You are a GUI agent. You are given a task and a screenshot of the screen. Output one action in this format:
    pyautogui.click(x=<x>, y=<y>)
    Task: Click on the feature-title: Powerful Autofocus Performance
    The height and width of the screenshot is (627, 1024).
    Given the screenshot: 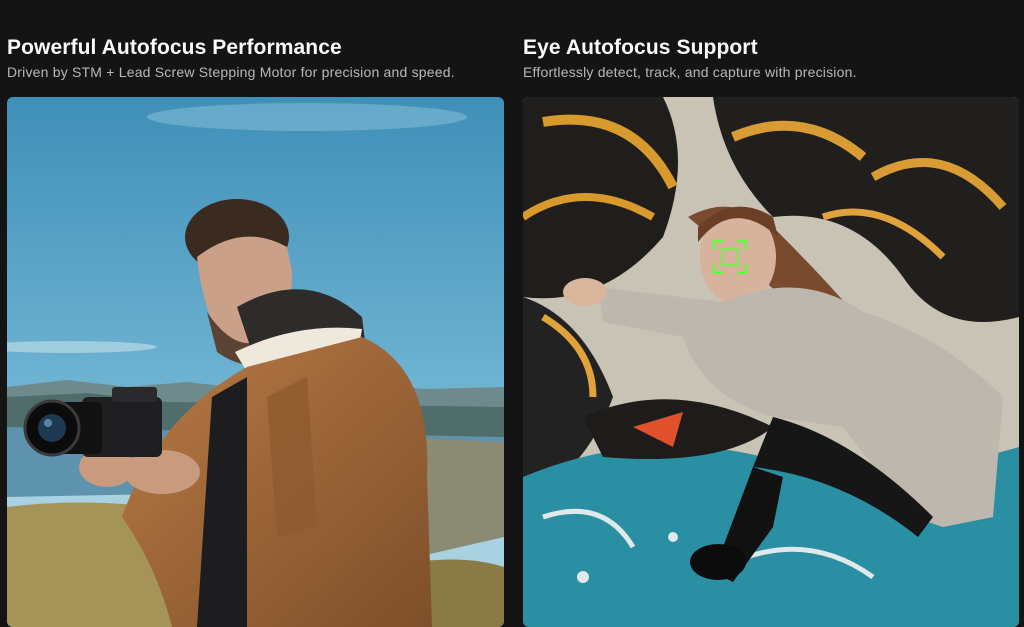 What is the action you would take?
    pyautogui.click(x=174, y=48)
    